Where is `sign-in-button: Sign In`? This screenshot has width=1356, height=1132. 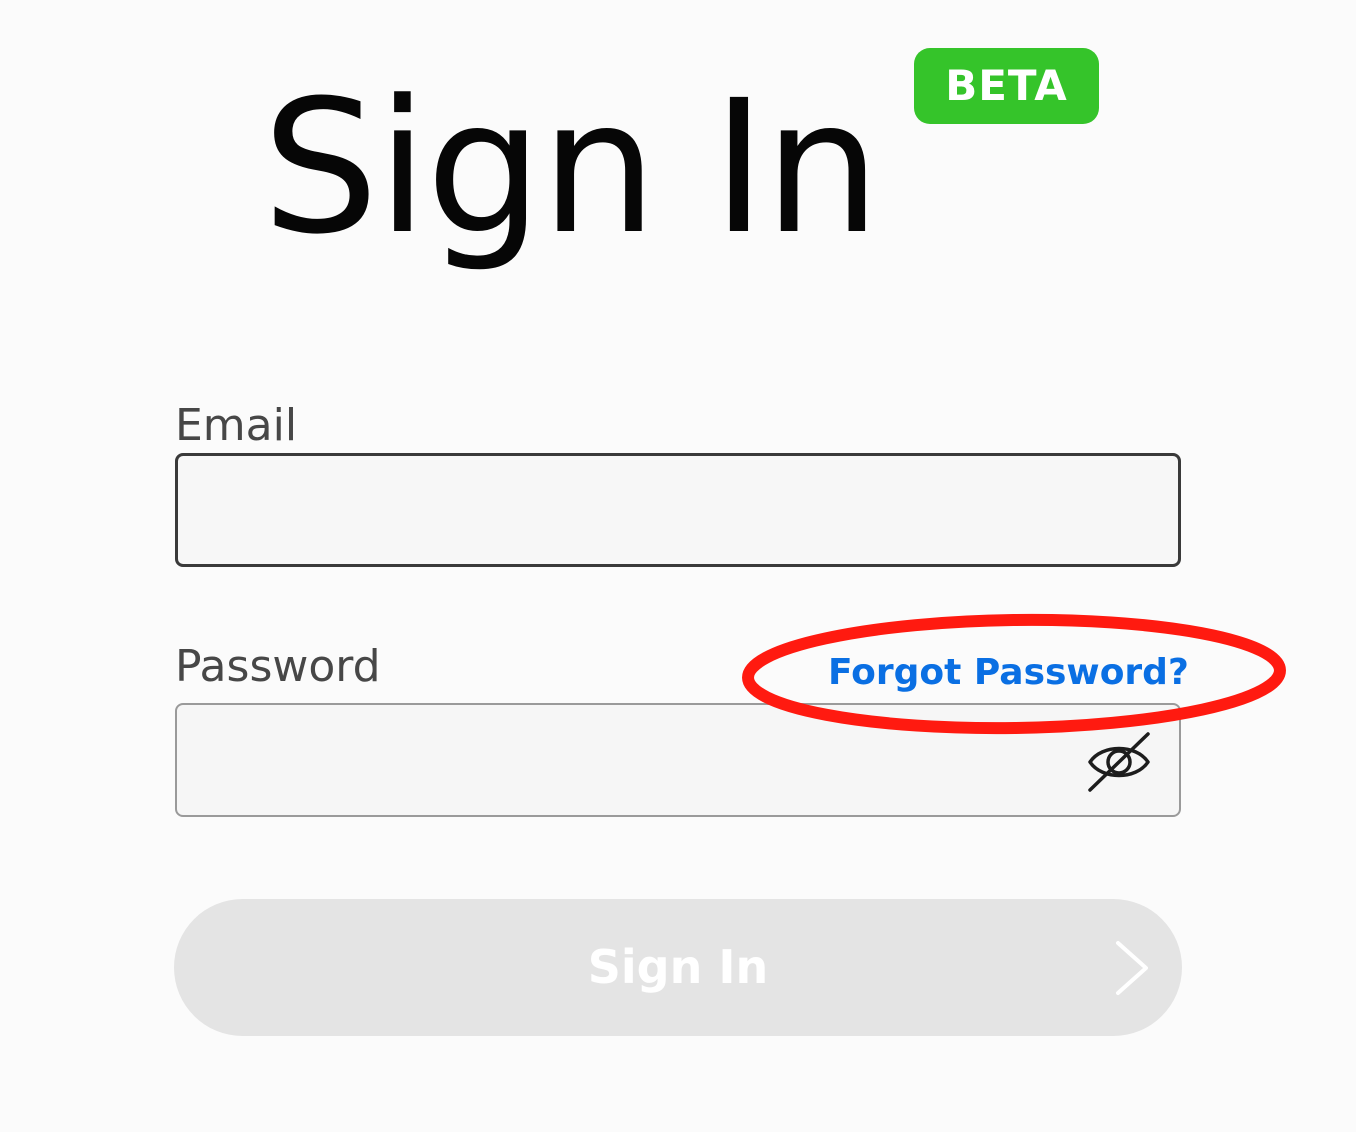
sign-in-button: Sign In is located at coordinates (678, 967).